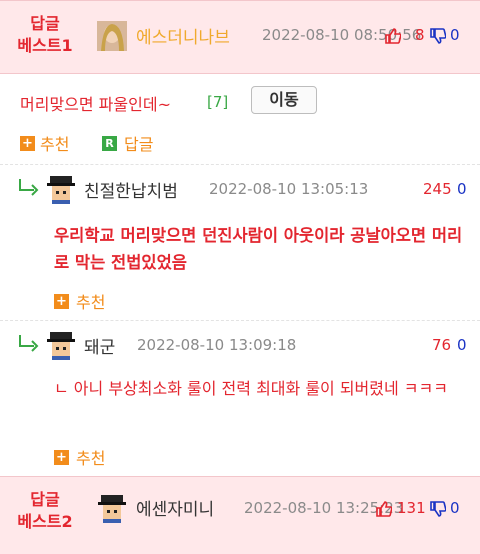  I want to click on best-label-1-line1: 답글, so click(45, 23).